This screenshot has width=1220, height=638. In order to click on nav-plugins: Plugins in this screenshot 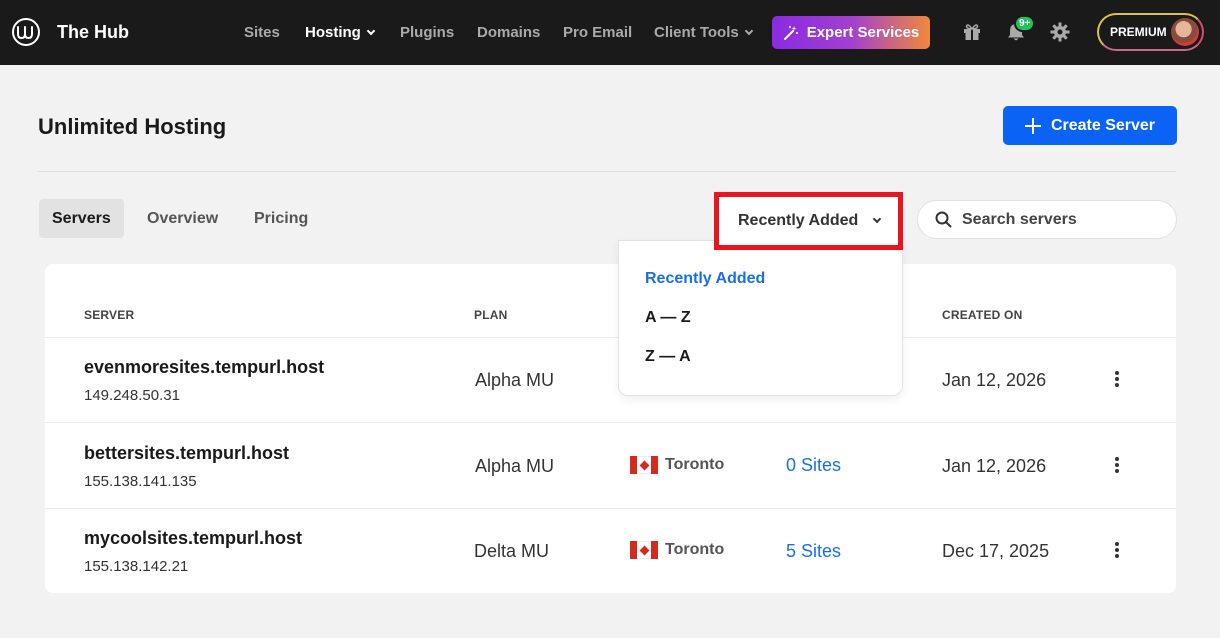, I will do `click(427, 32)`.